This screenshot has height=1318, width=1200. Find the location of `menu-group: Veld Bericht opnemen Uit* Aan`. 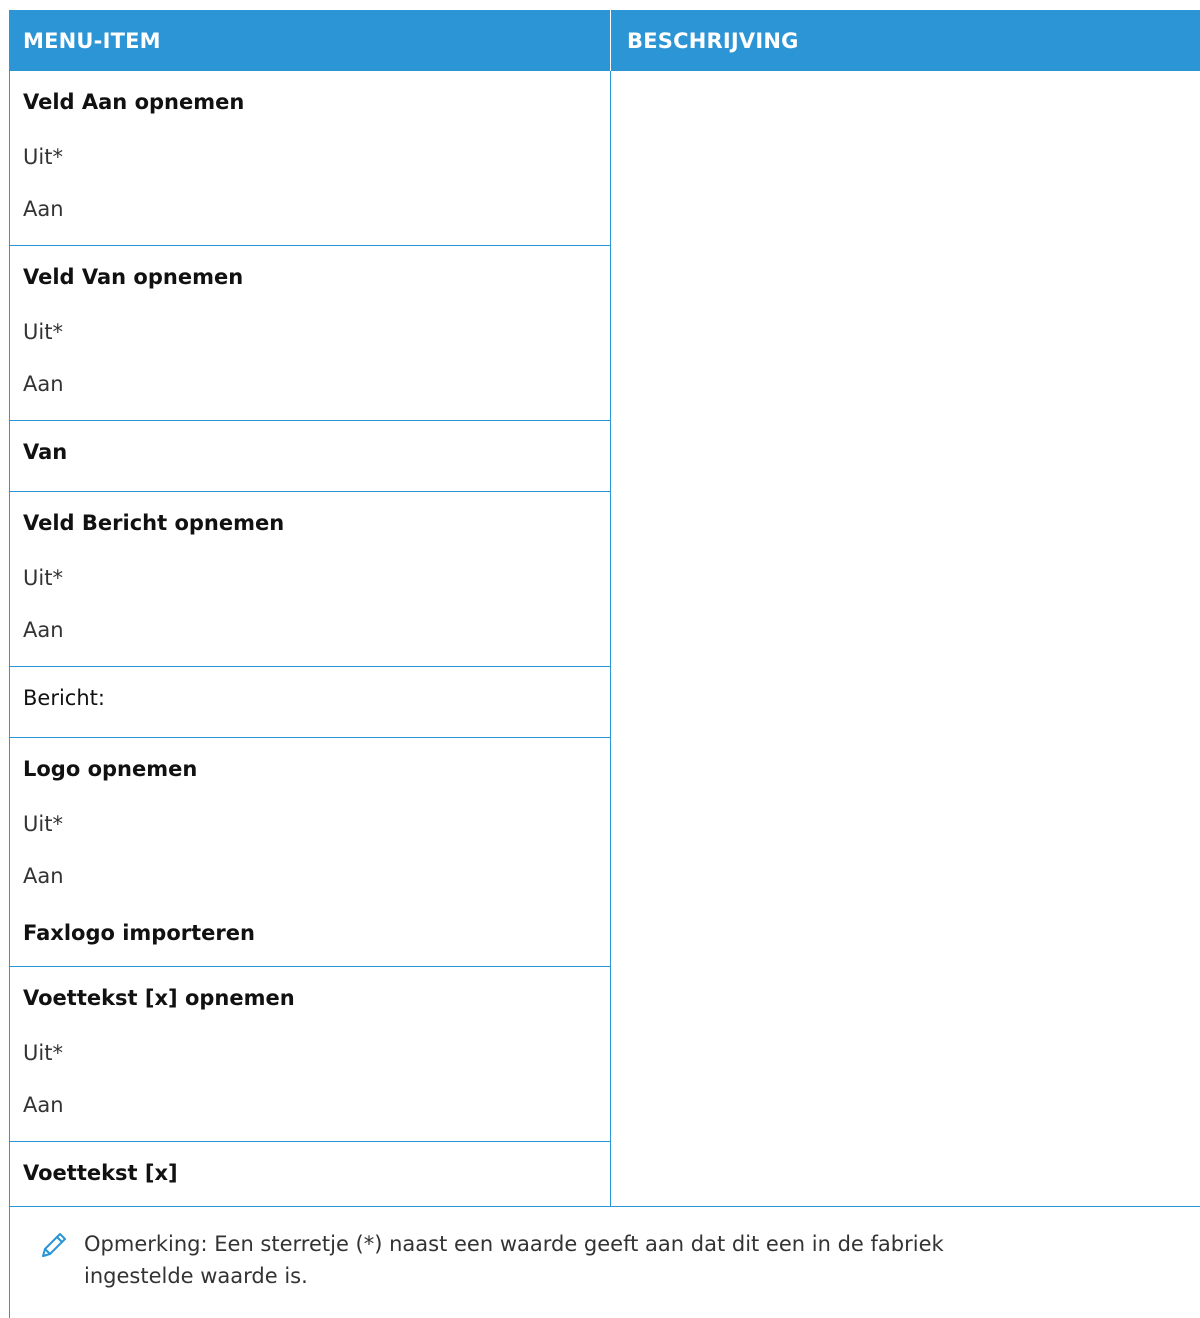

menu-group: Veld Bericht opnemen Uit* Aan is located at coordinates (310, 579).